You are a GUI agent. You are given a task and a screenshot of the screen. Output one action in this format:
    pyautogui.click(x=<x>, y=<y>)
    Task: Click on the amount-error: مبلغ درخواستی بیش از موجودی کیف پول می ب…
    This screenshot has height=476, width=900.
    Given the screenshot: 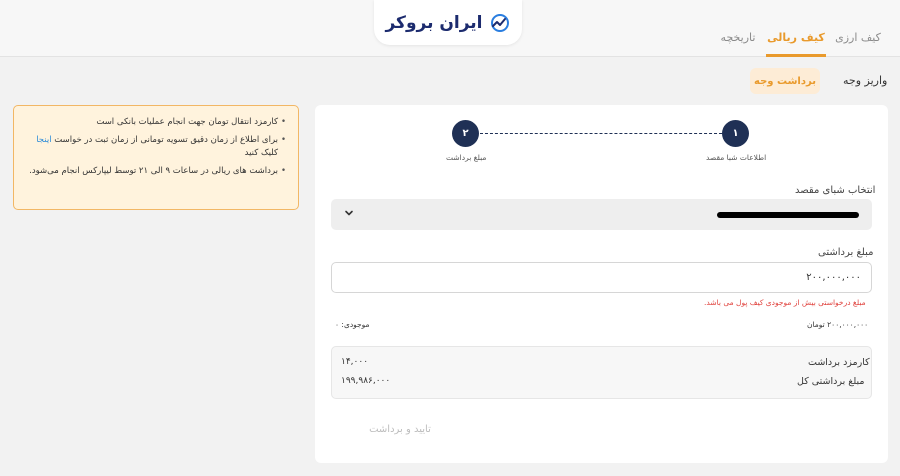 What is the action you would take?
    pyautogui.click(x=785, y=302)
    